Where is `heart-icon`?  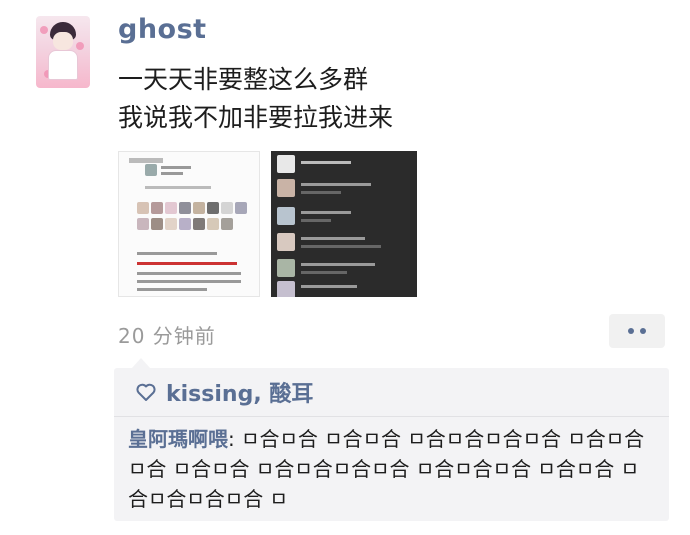 heart-icon is located at coordinates (147, 394).